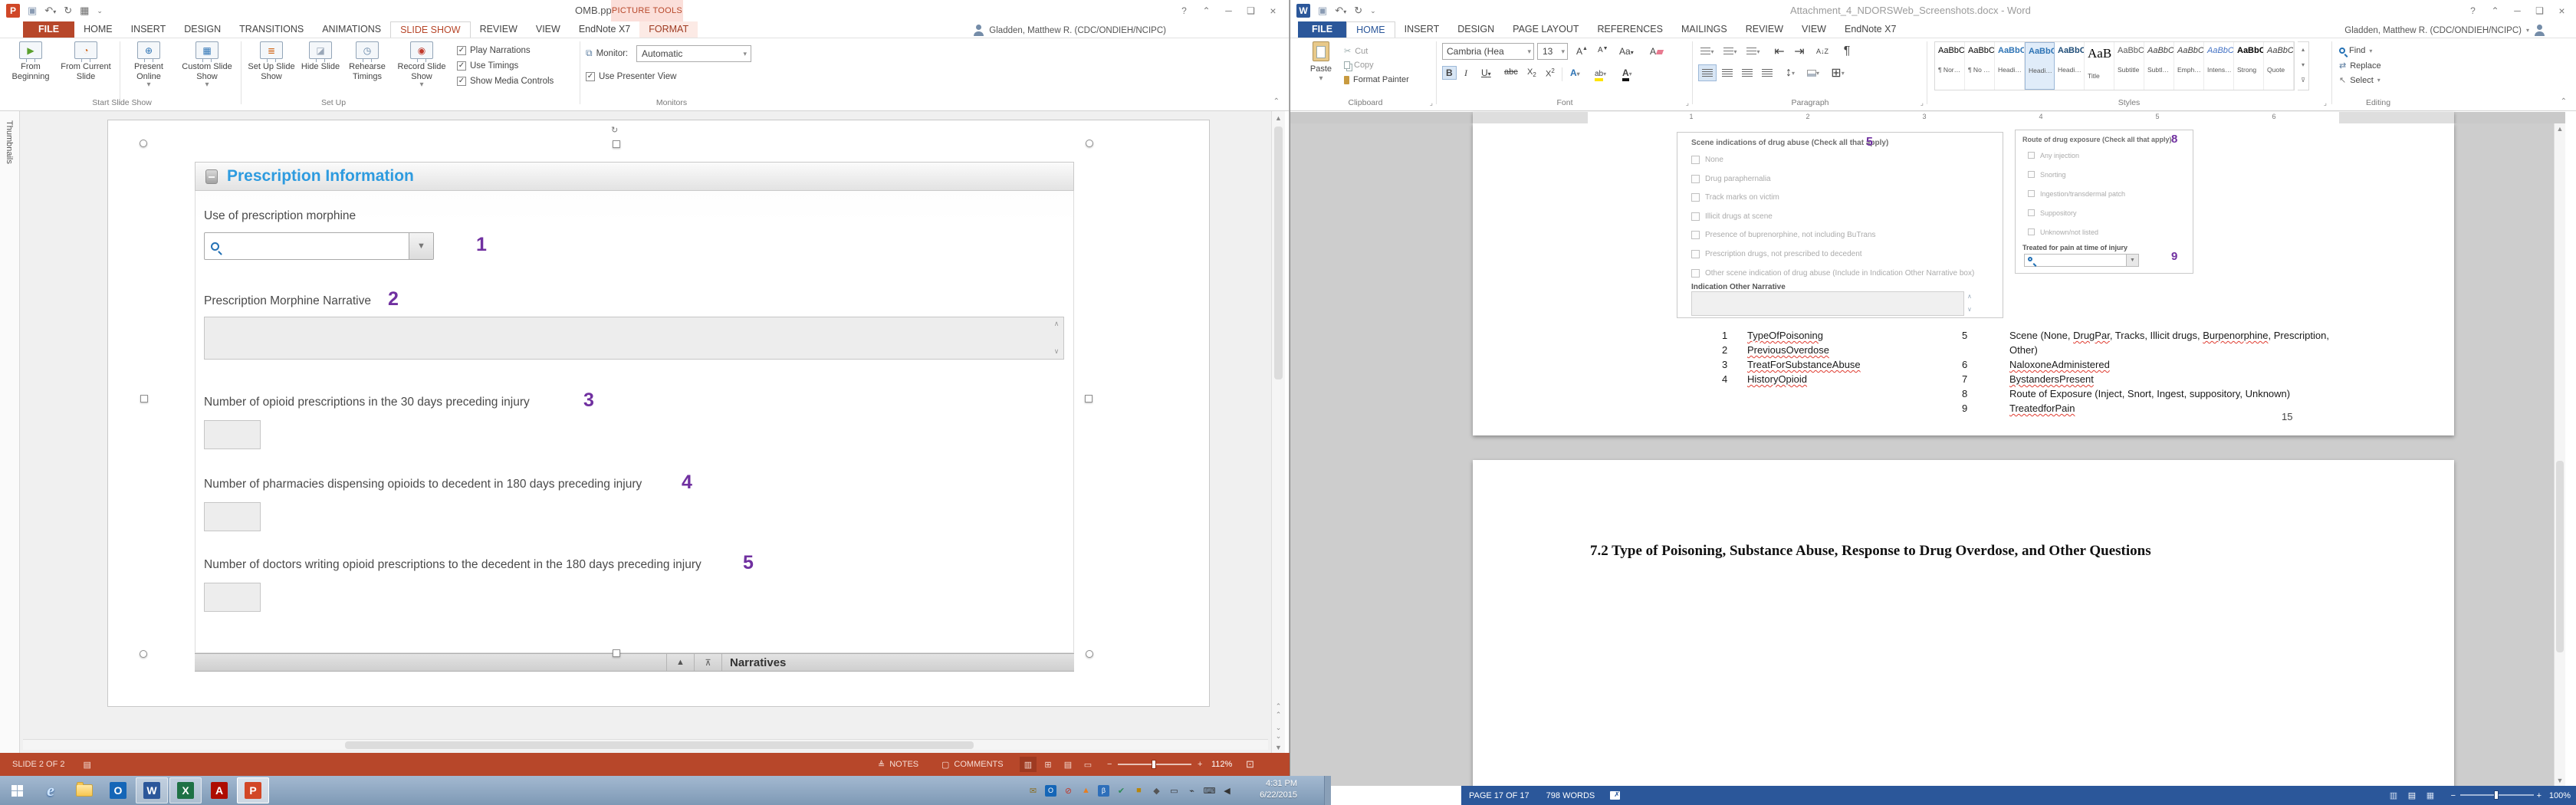  Describe the element at coordinates (1279, 747) in the screenshot. I see `scroll-down-icon: ▼` at that location.